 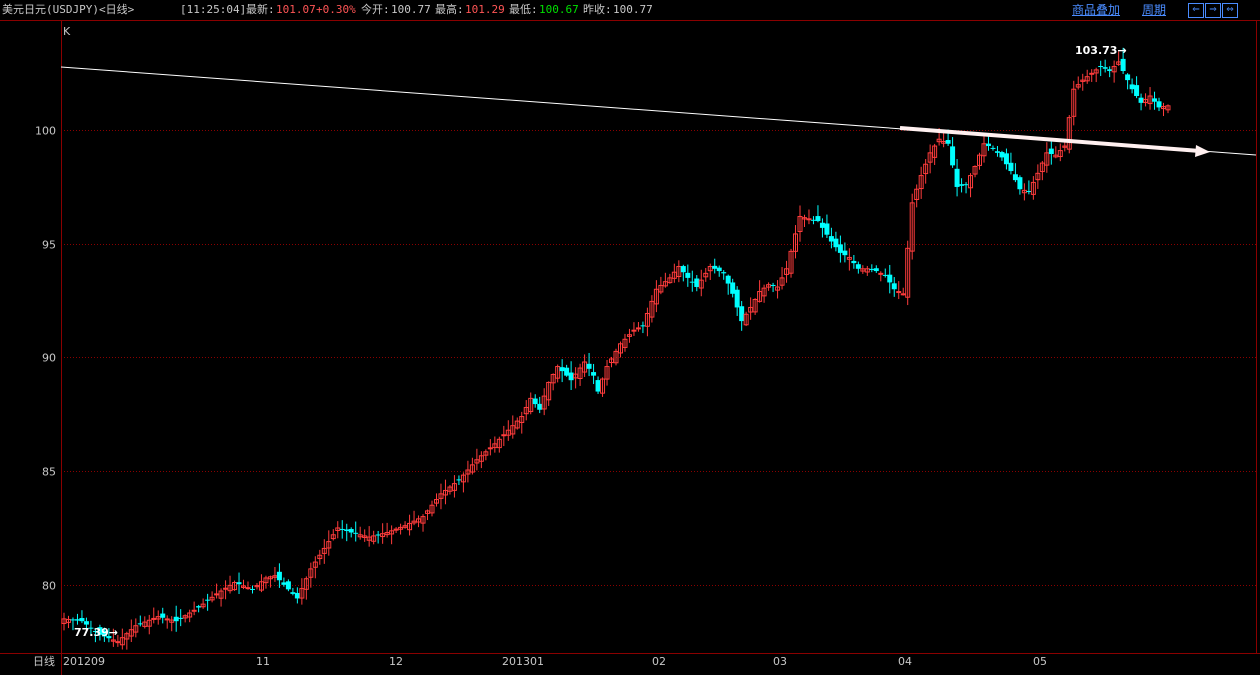 I want to click on zoom-icon: ⇔, so click(x=1230, y=10).